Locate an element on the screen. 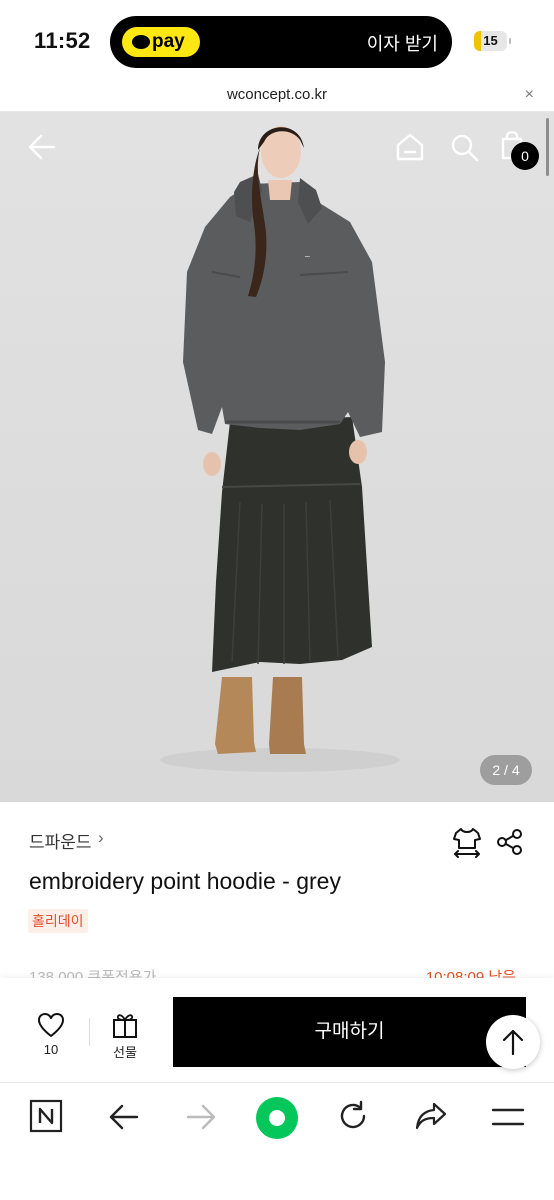  url-domain: wconcept.co.kr is located at coordinates (277, 94).